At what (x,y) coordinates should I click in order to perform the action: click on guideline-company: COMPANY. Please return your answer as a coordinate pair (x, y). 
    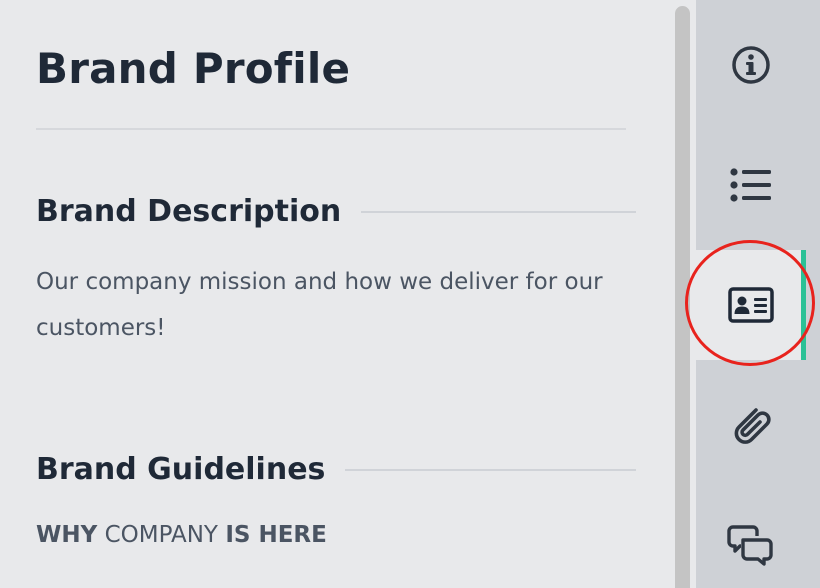
    Looking at the image, I should click on (161, 535).